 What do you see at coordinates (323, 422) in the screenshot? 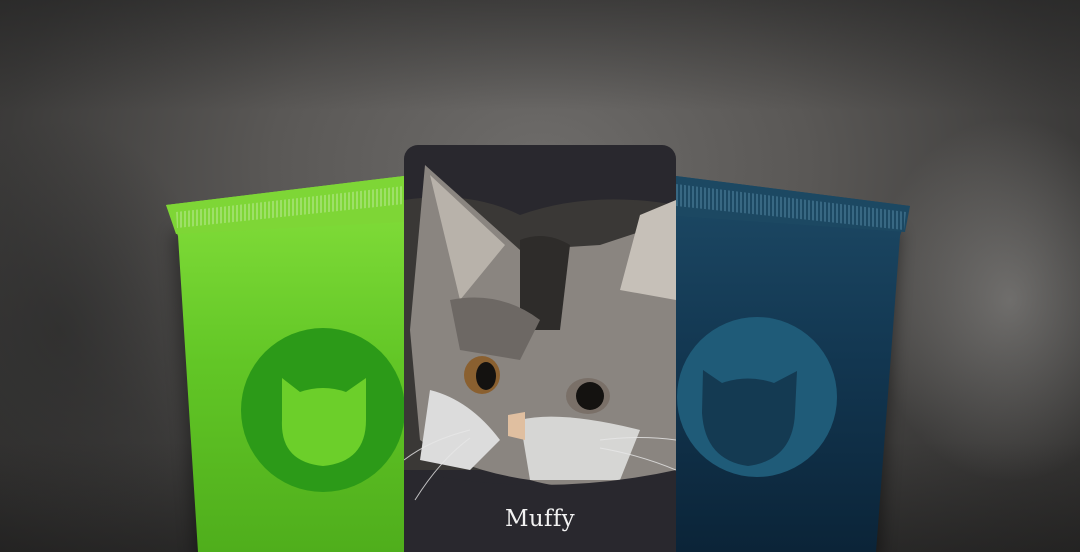
I see `cat-head-icon` at bounding box center [323, 422].